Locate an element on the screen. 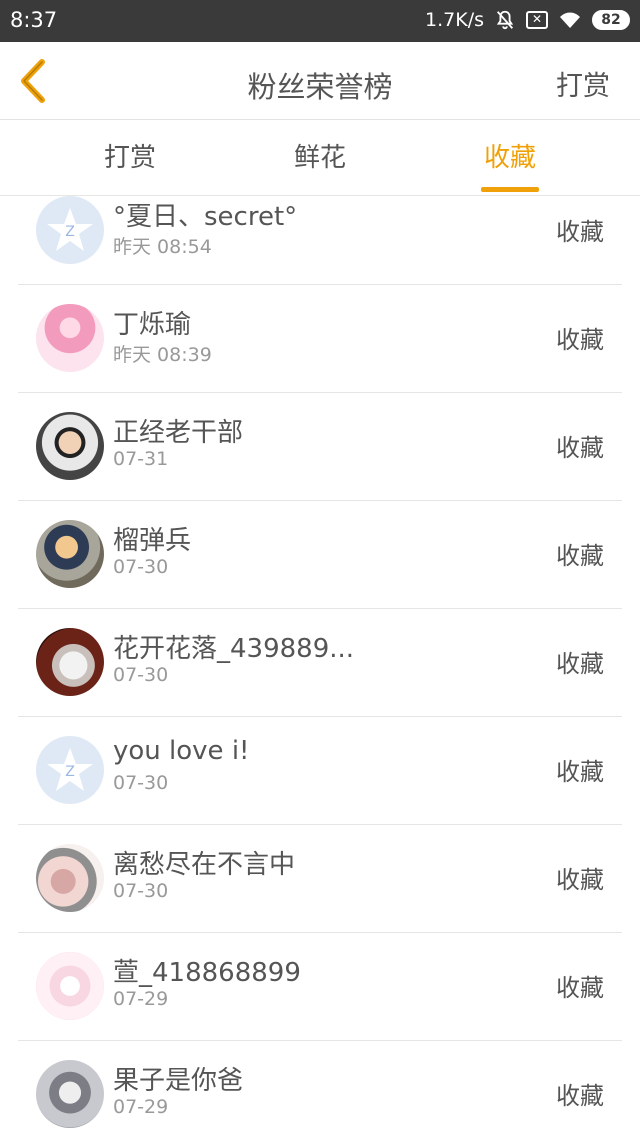  user-time: 昨天 08:54 is located at coordinates (162, 247).